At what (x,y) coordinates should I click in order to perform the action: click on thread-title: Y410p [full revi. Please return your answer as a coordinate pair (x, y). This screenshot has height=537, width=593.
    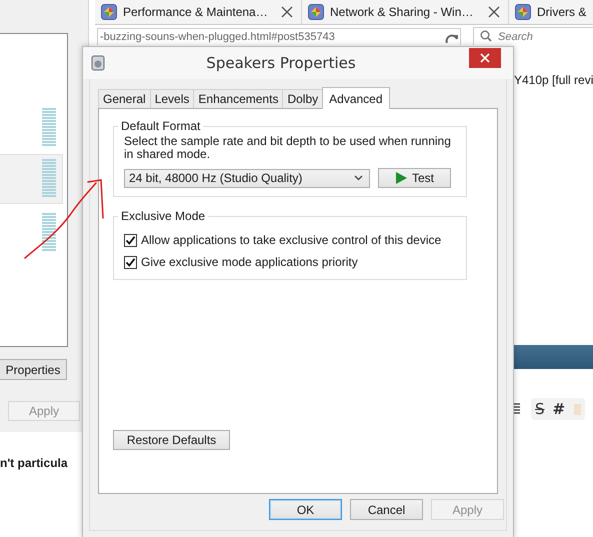
    Looking at the image, I should click on (553, 80).